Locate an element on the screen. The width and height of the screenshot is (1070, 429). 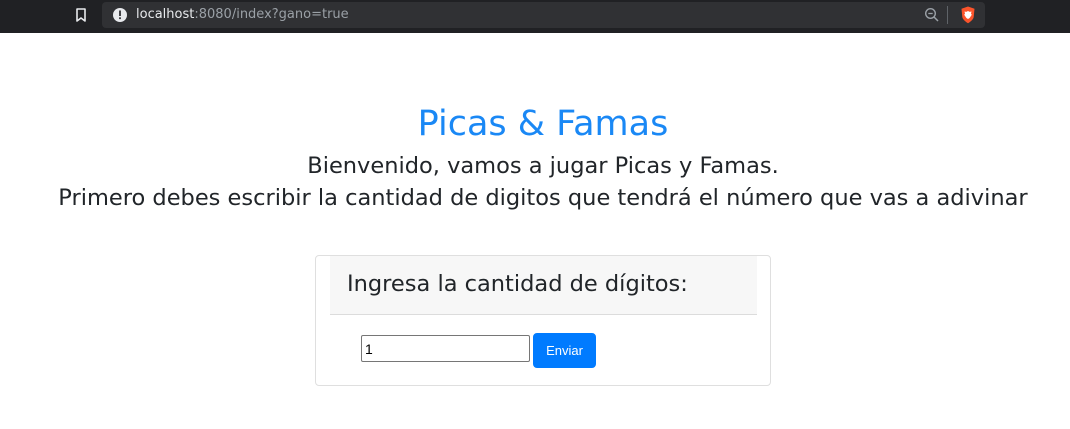
card-header: Ingresa la cantidad de dígitos: is located at coordinates (543, 285).